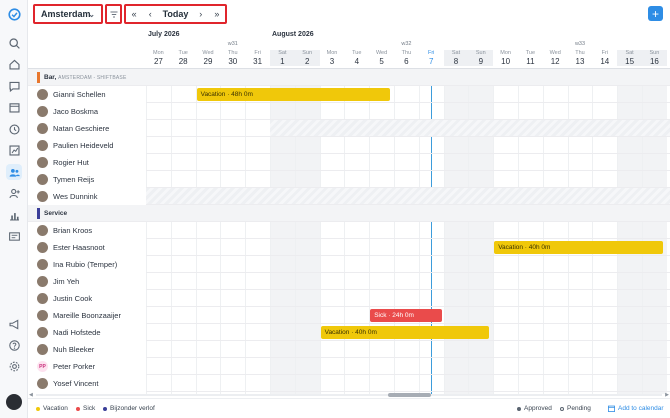 The height and width of the screenshot is (418, 670). Describe the element at coordinates (164, 34) in the screenshot. I see `month-label: July 2026` at that location.